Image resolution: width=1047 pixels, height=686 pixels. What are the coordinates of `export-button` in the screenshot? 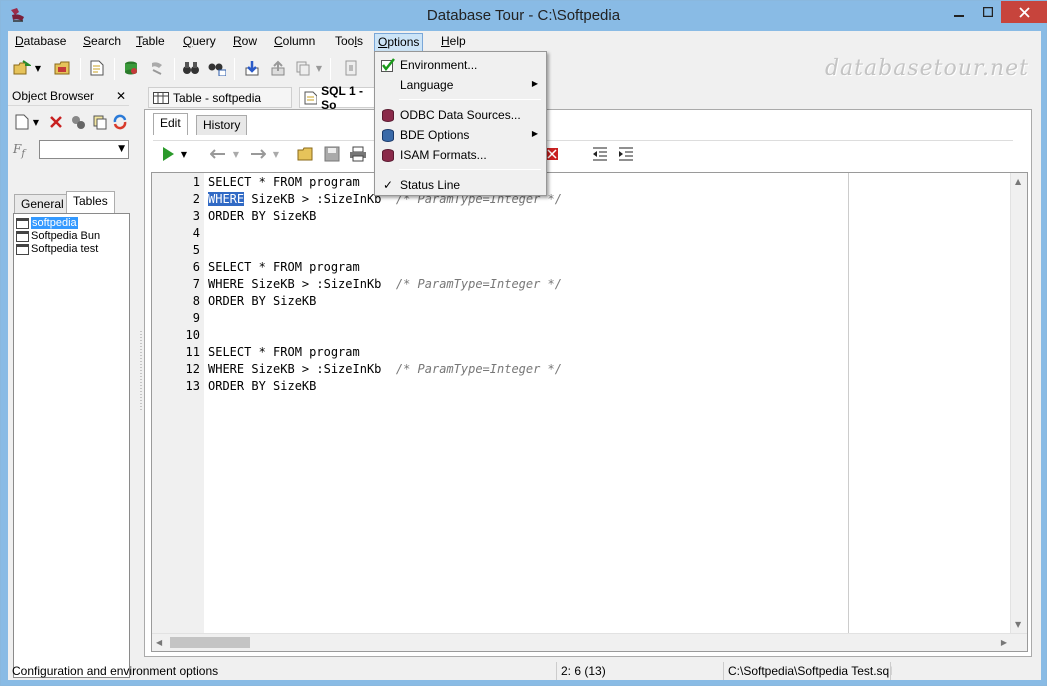 It's located at (278, 68).